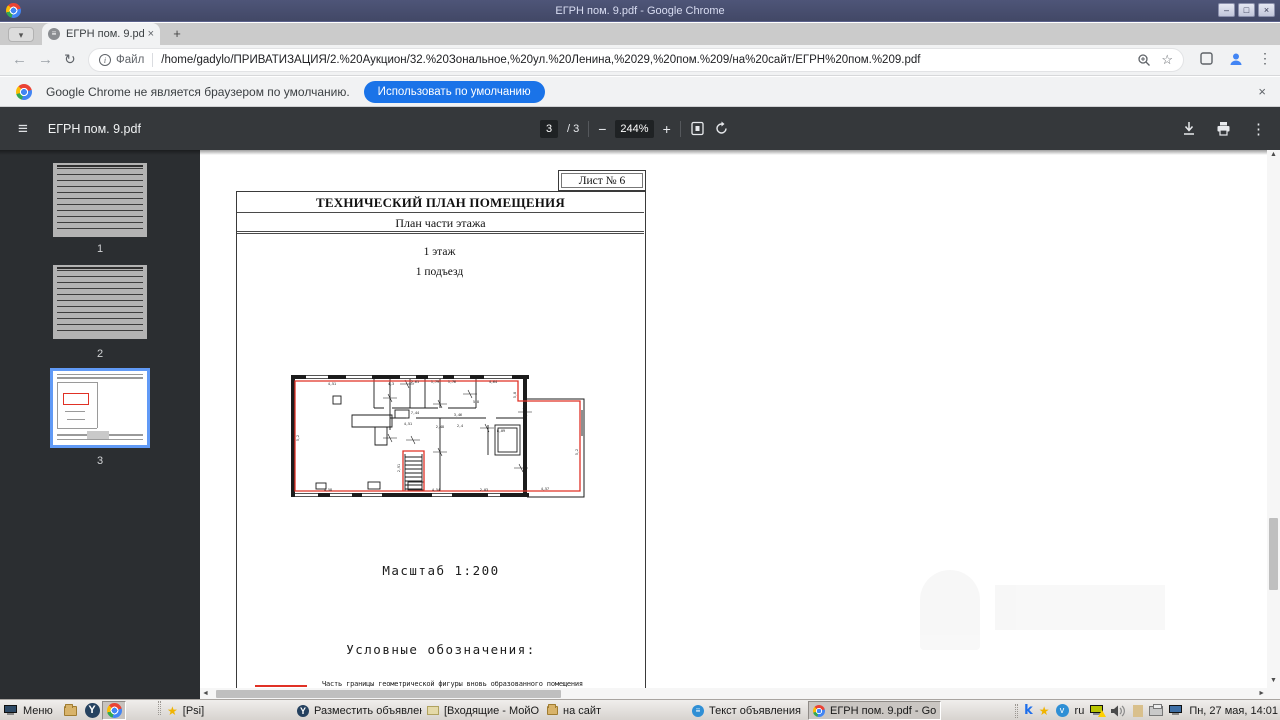 The height and width of the screenshot is (720, 1280). What do you see at coordinates (399, 468) in the screenshot?
I see `svg-text: 2,91` at bounding box center [399, 468].